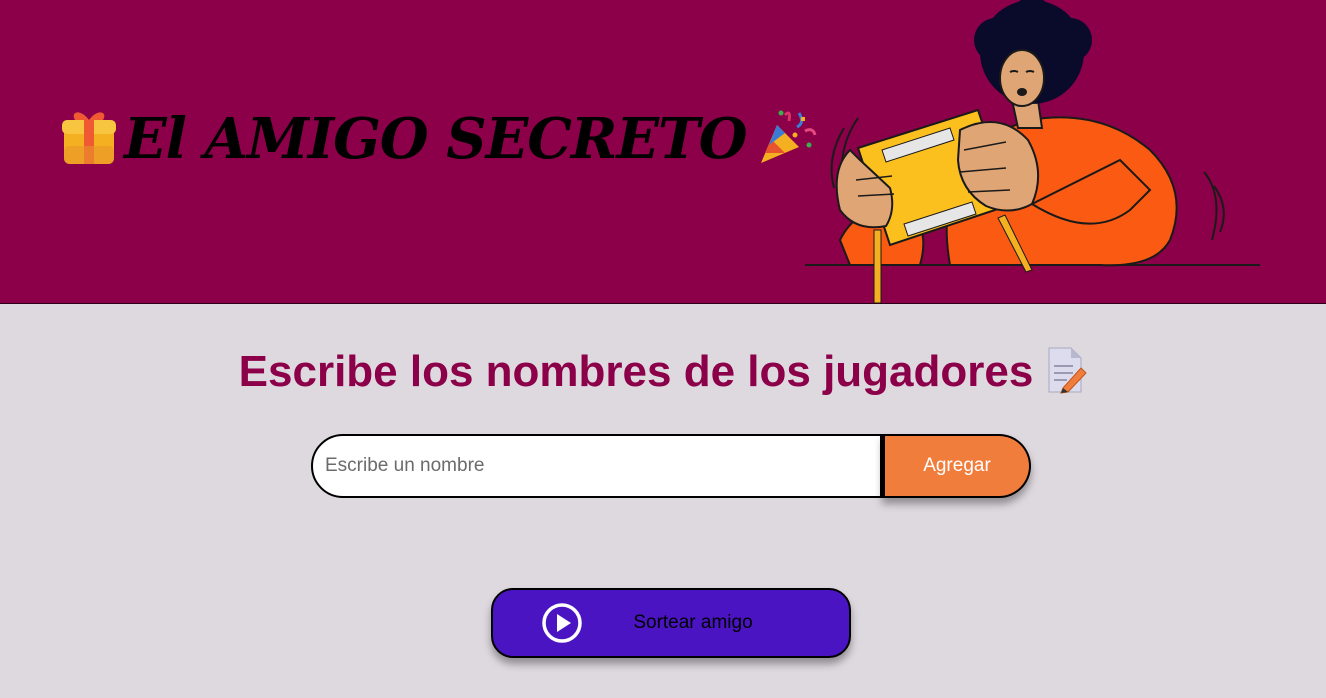 Image resolution: width=1326 pixels, height=698 pixels. I want to click on subtitle-row: Escribe los nombres de los jugadores, so click(663, 372).